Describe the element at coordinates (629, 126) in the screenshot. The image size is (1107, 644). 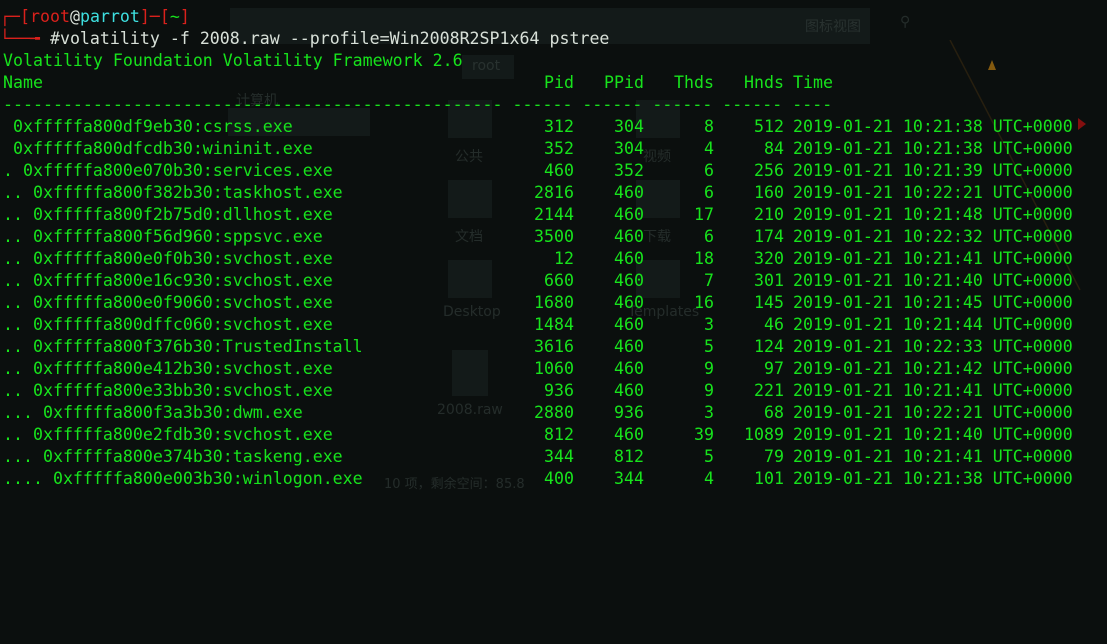
I see `process-ppid: 304` at that location.